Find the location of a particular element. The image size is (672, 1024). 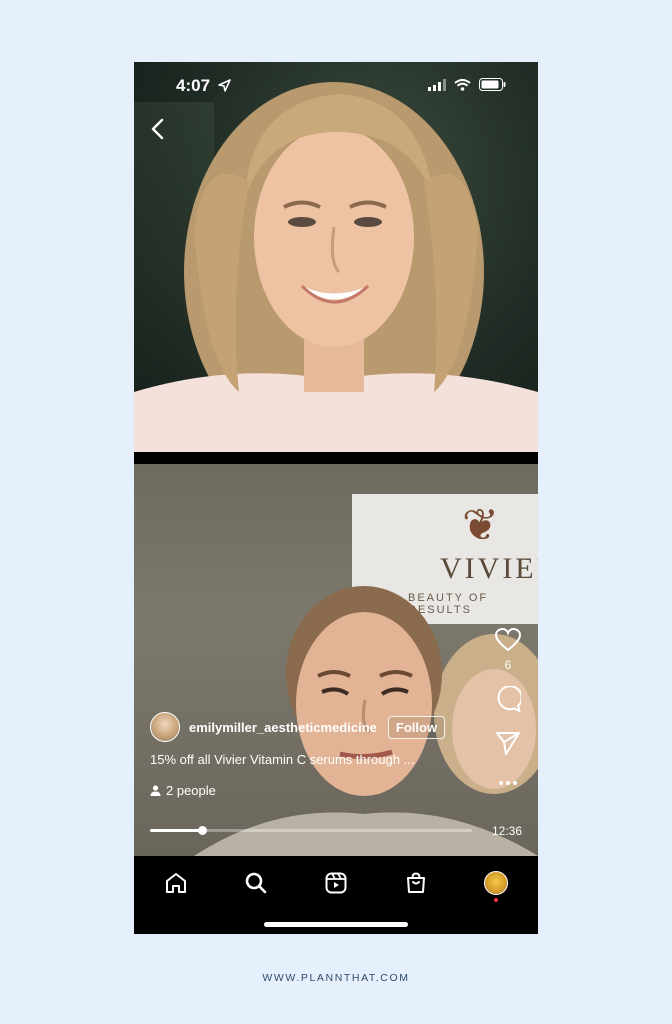

viewer-count: 2 people is located at coordinates (183, 790).